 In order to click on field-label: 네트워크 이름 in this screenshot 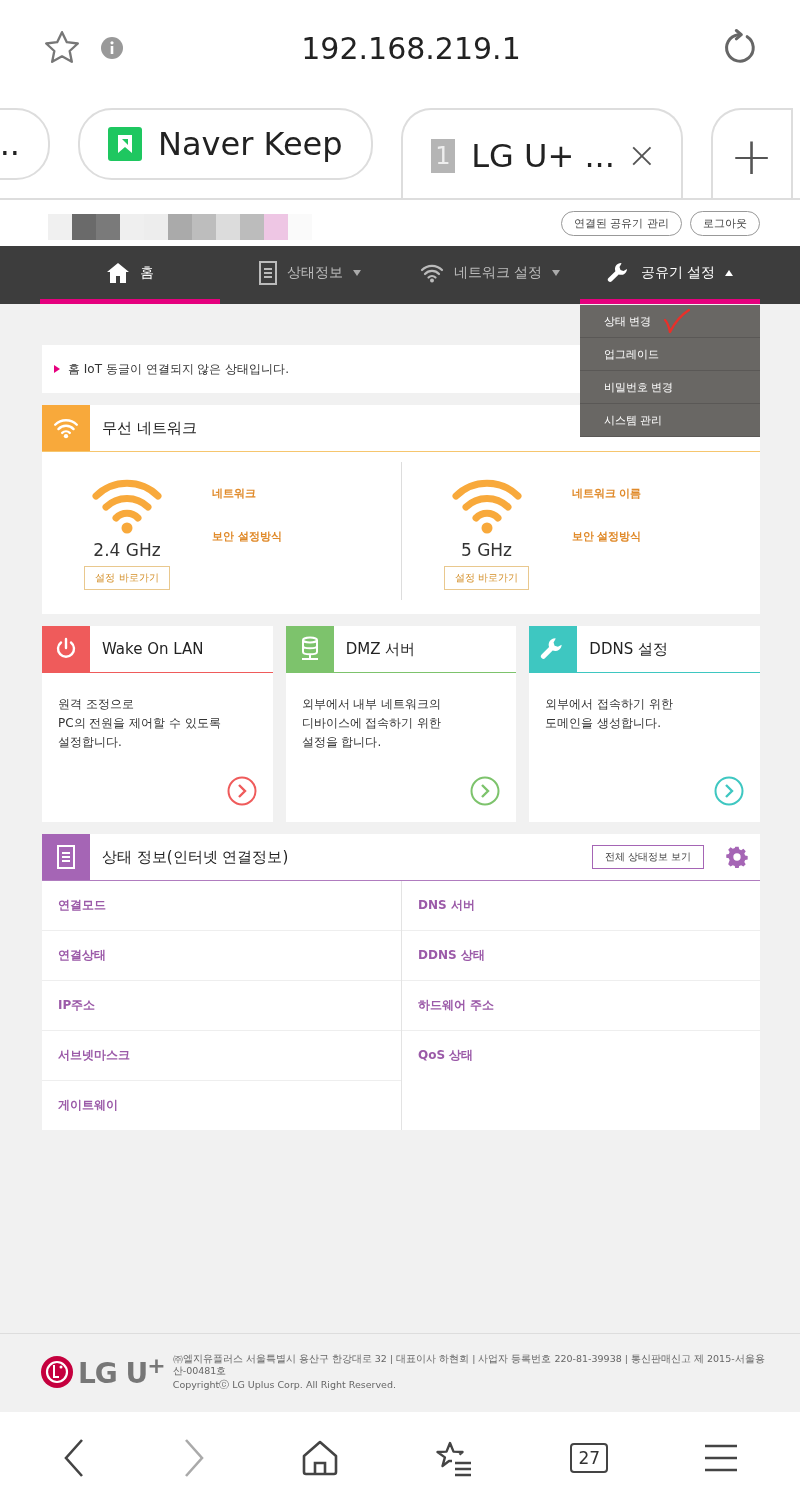, I will do `click(606, 493)`.